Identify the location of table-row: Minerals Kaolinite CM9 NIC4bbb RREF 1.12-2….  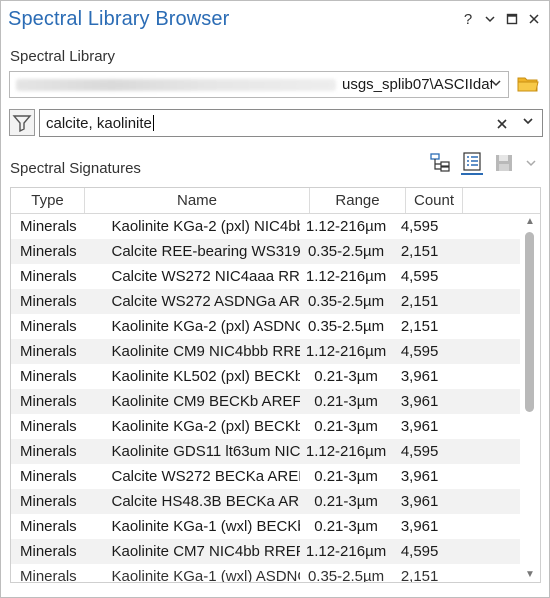
(266, 351).